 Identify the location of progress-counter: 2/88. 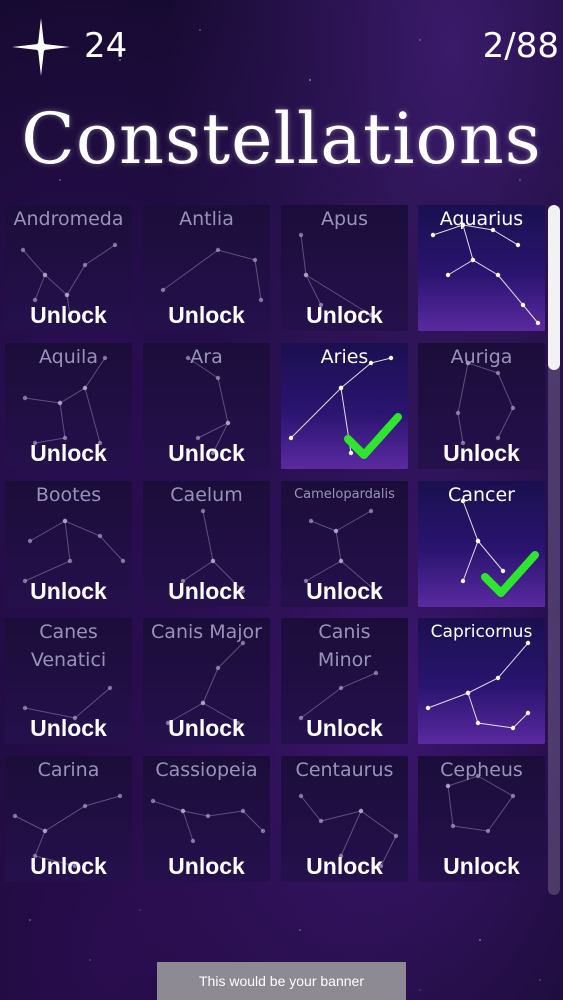
(520, 46).